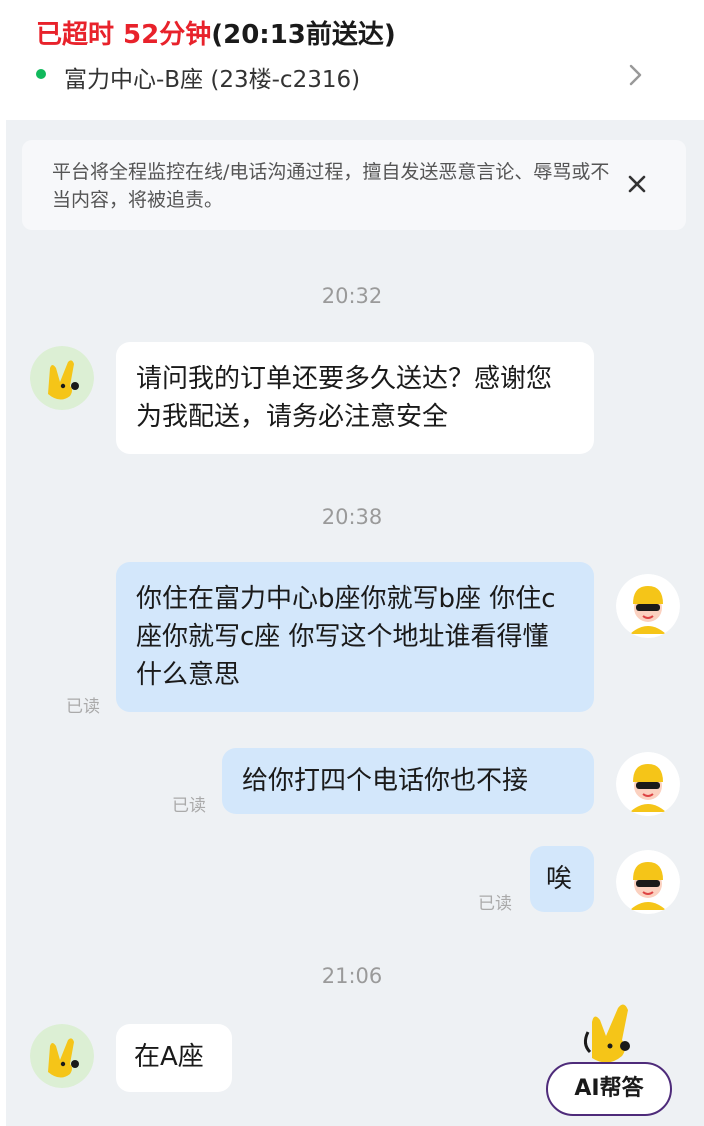 This screenshot has width=704, height=1126. What do you see at coordinates (331, 186) in the screenshot?
I see `notice-text: 平台将全程监控在线/电话沟通过程，擅自发送恶意言论、辱骂或不当内容，将被追责。` at bounding box center [331, 186].